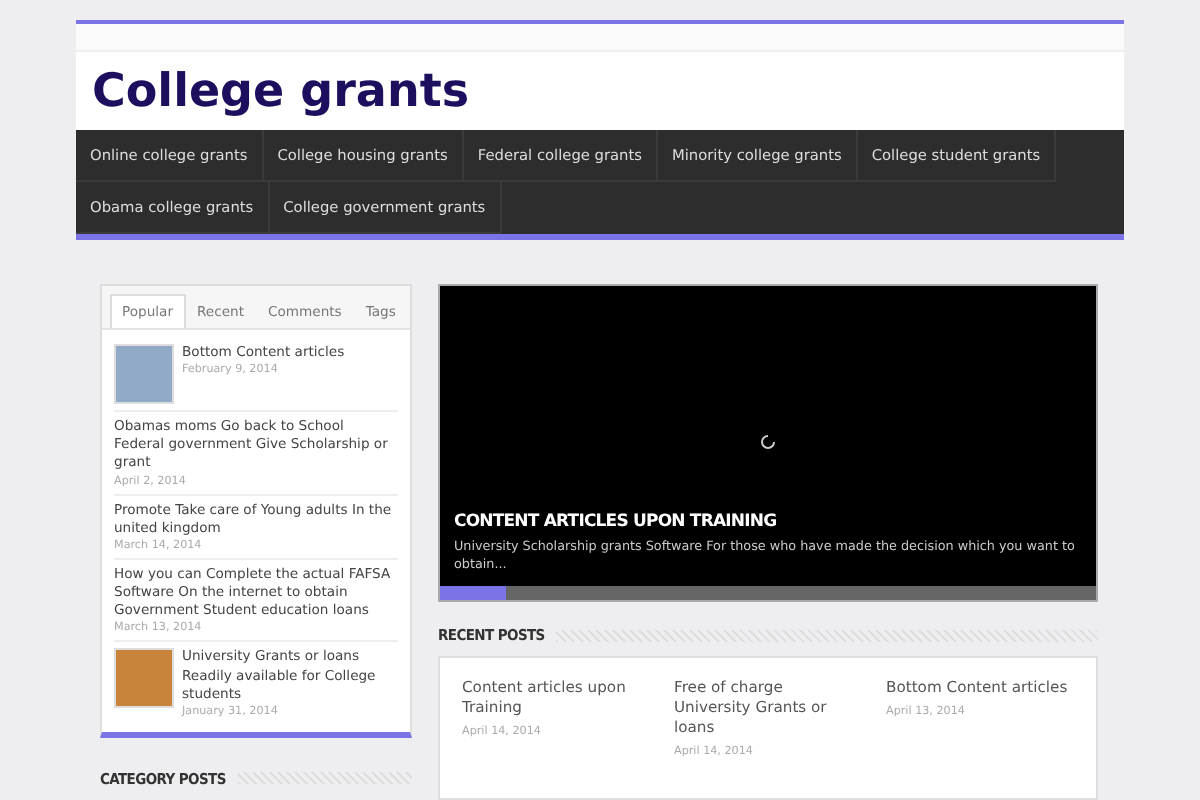 The height and width of the screenshot is (800, 1200). Describe the element at coordinates (281, 91) in the screenshot. I see `site-title: College grants` at that location.